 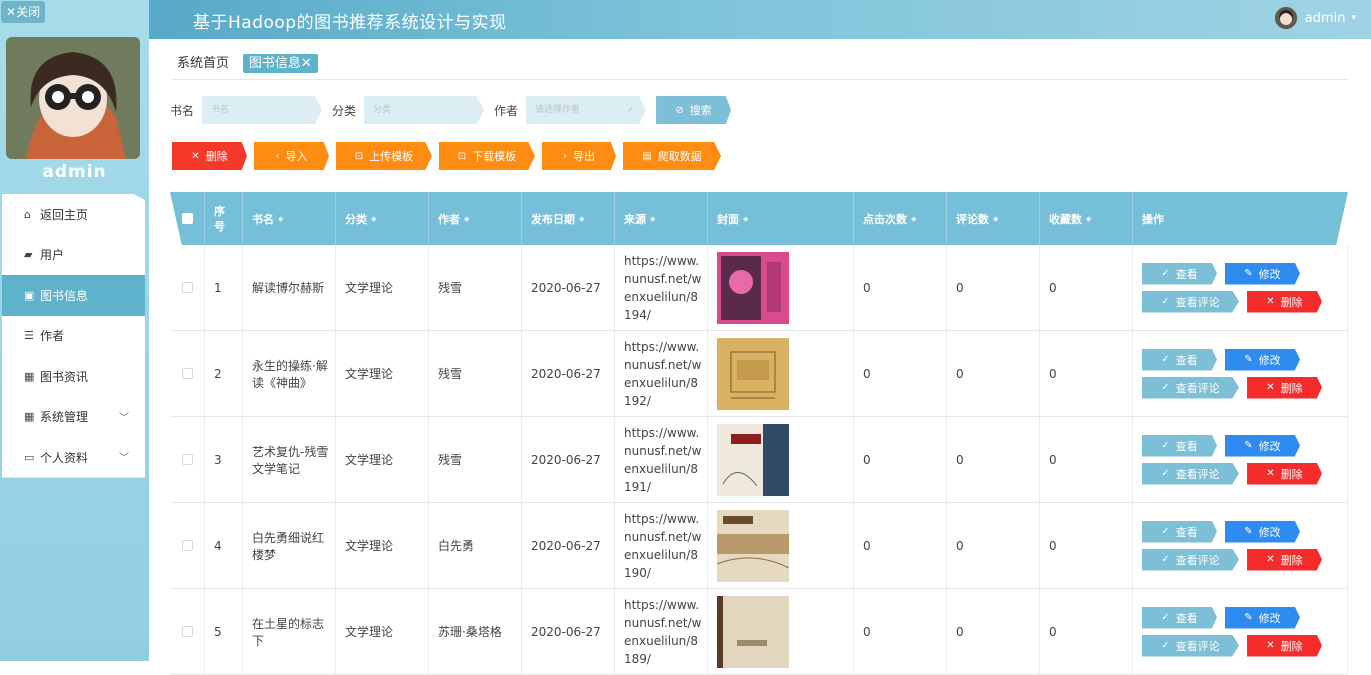 I want to click on sidebar-item-system: ▦ 系统管理 ﹀, so click(x=73, y=417).